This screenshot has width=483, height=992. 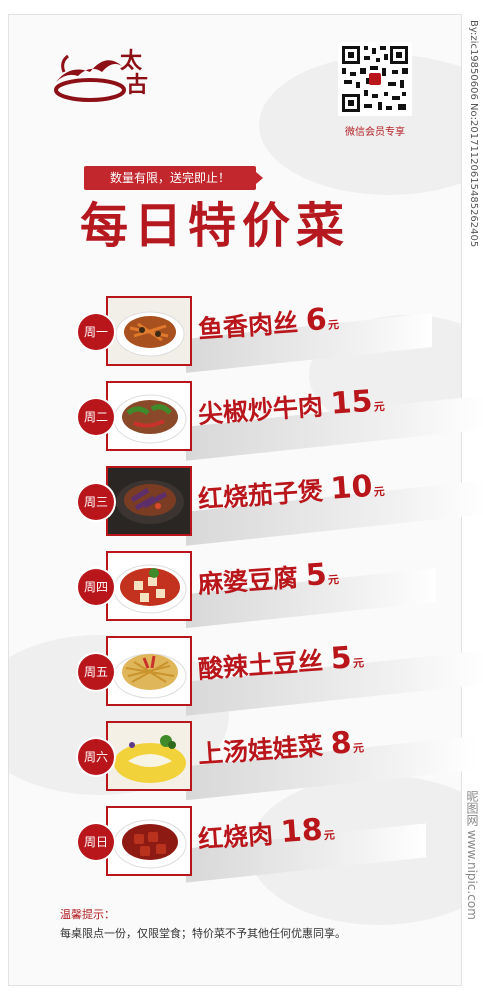 I want to click on menu-item-saturday: 周六 上汤娃娃菜 8元, so click(x=277, y=761).